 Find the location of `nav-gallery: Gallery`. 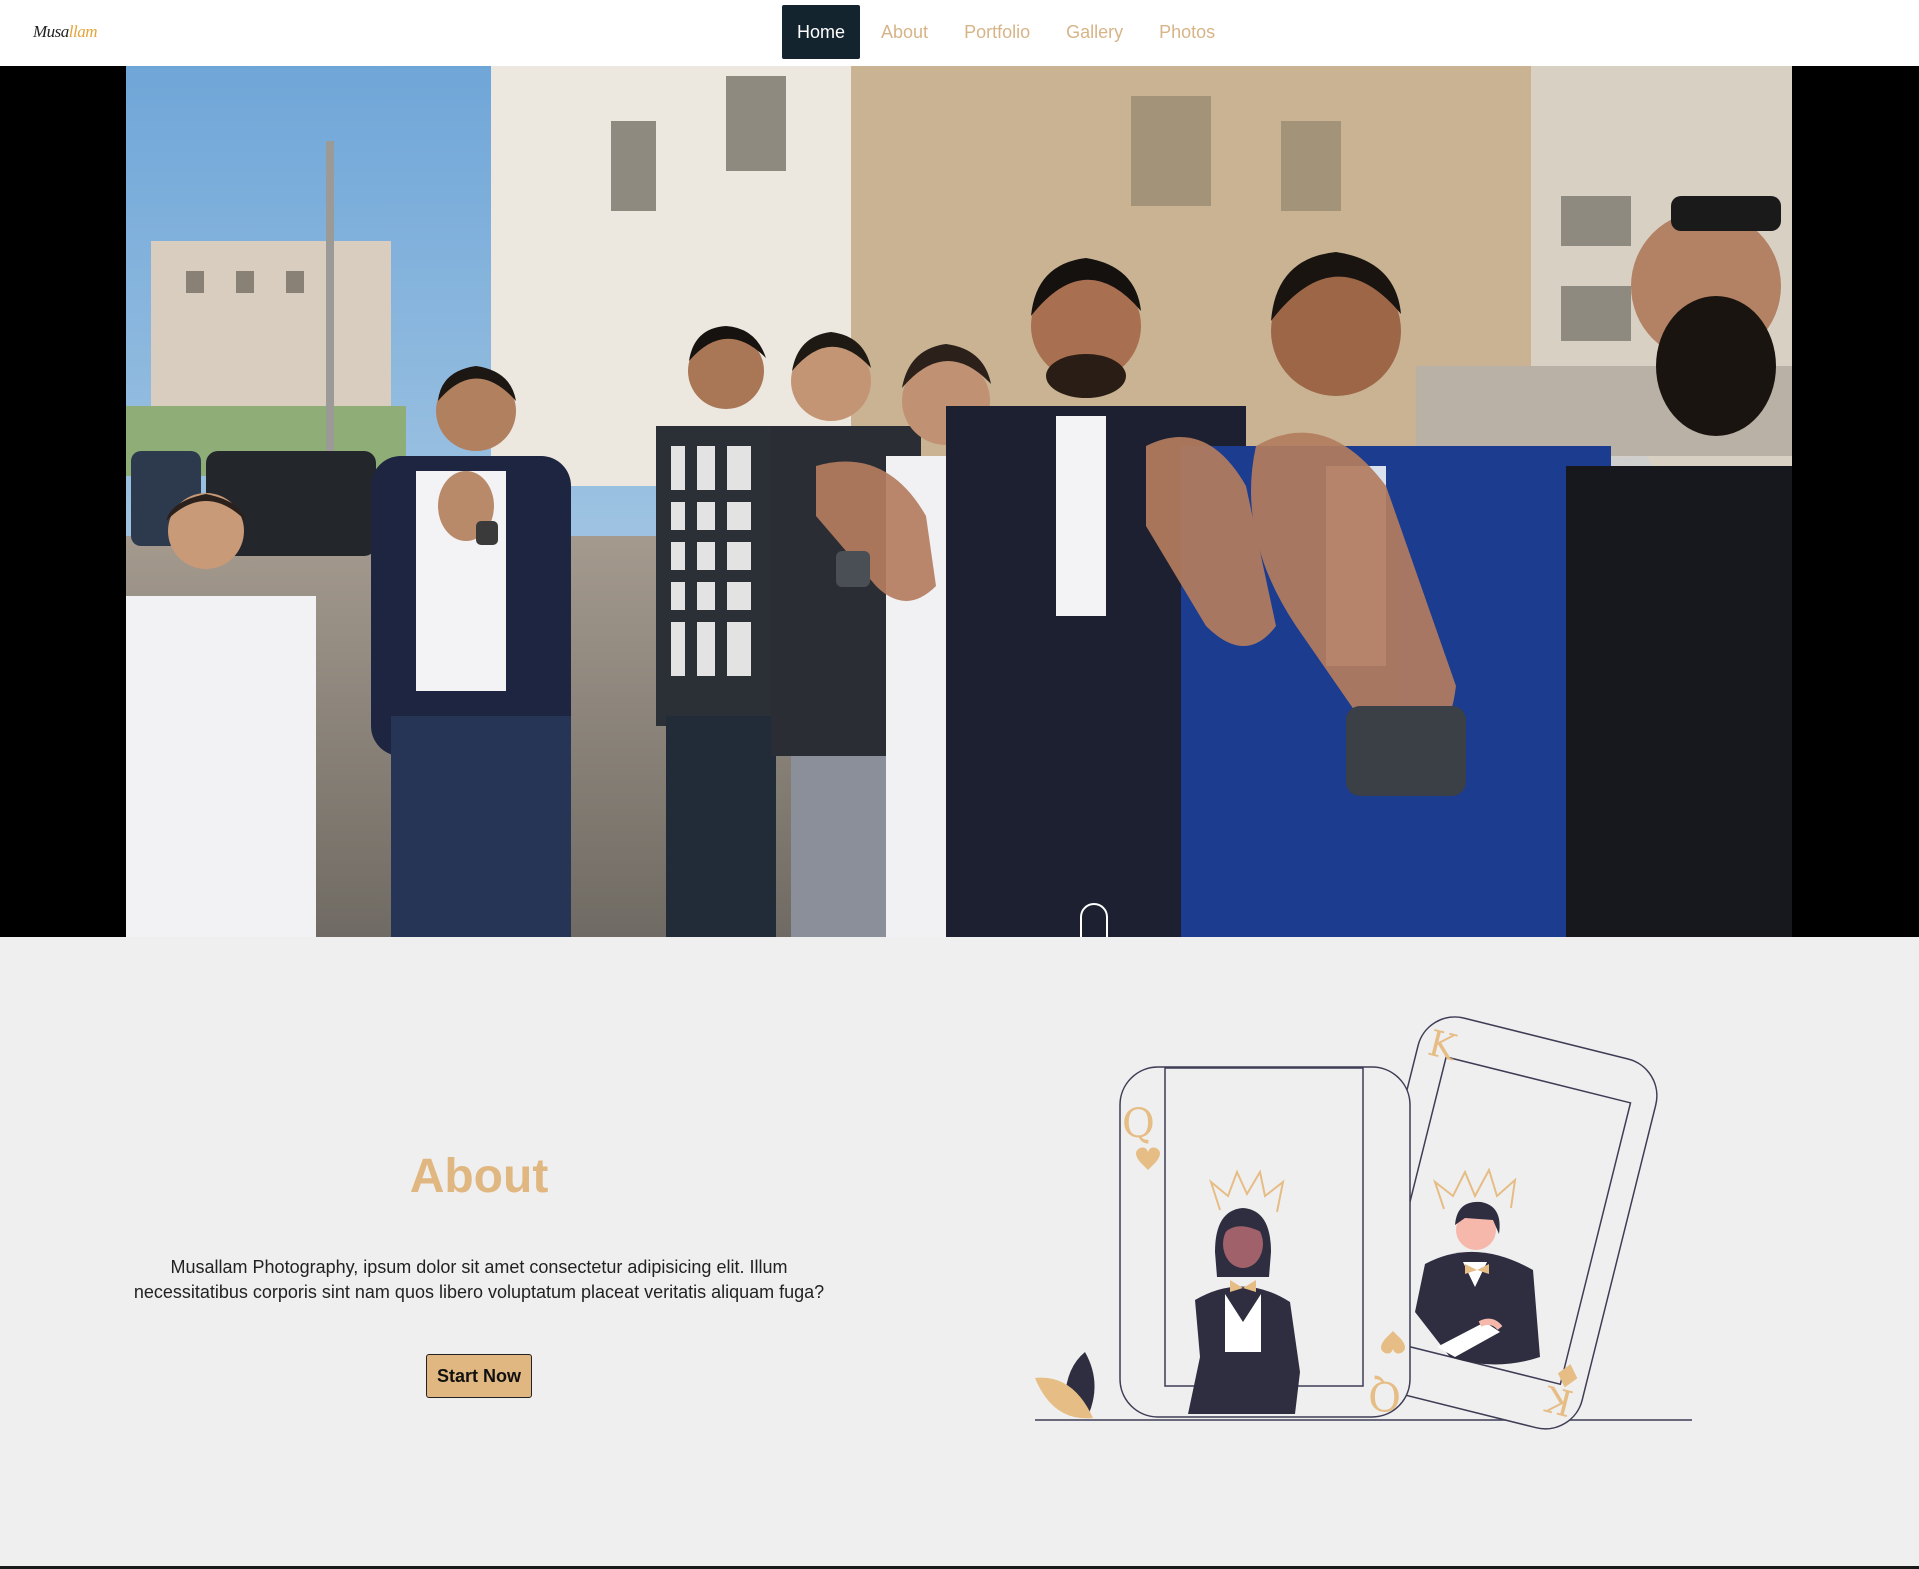

nav-gallery: Gallery is located at coordinates (1094, 32).